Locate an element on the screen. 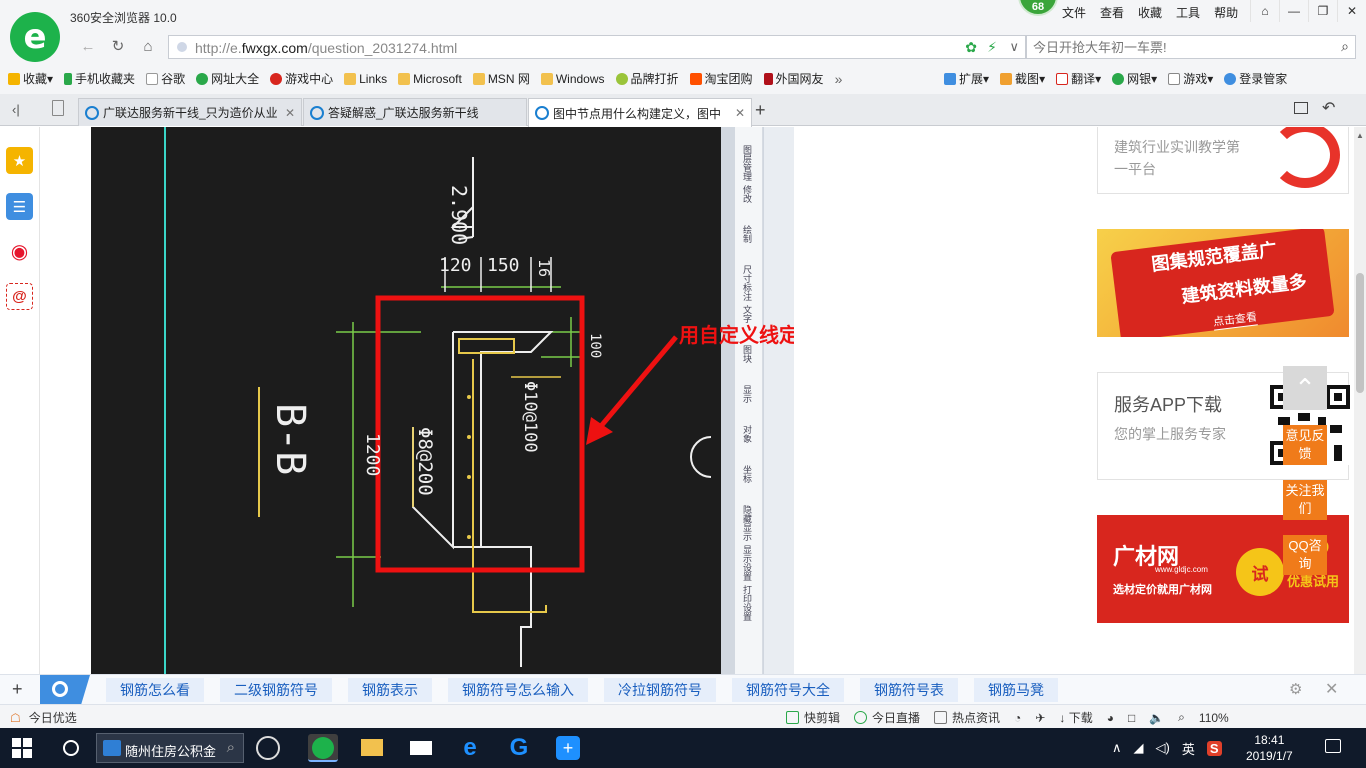 The width and height of the screenshot is (1366, 768). compat-mode-icon: ✿ is located at coordinates (971, 47).